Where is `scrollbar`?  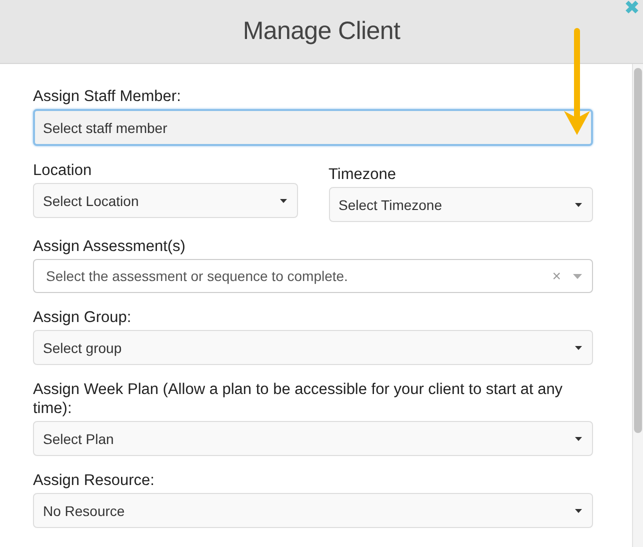 scrollbar is located at coordinates (637, 305).